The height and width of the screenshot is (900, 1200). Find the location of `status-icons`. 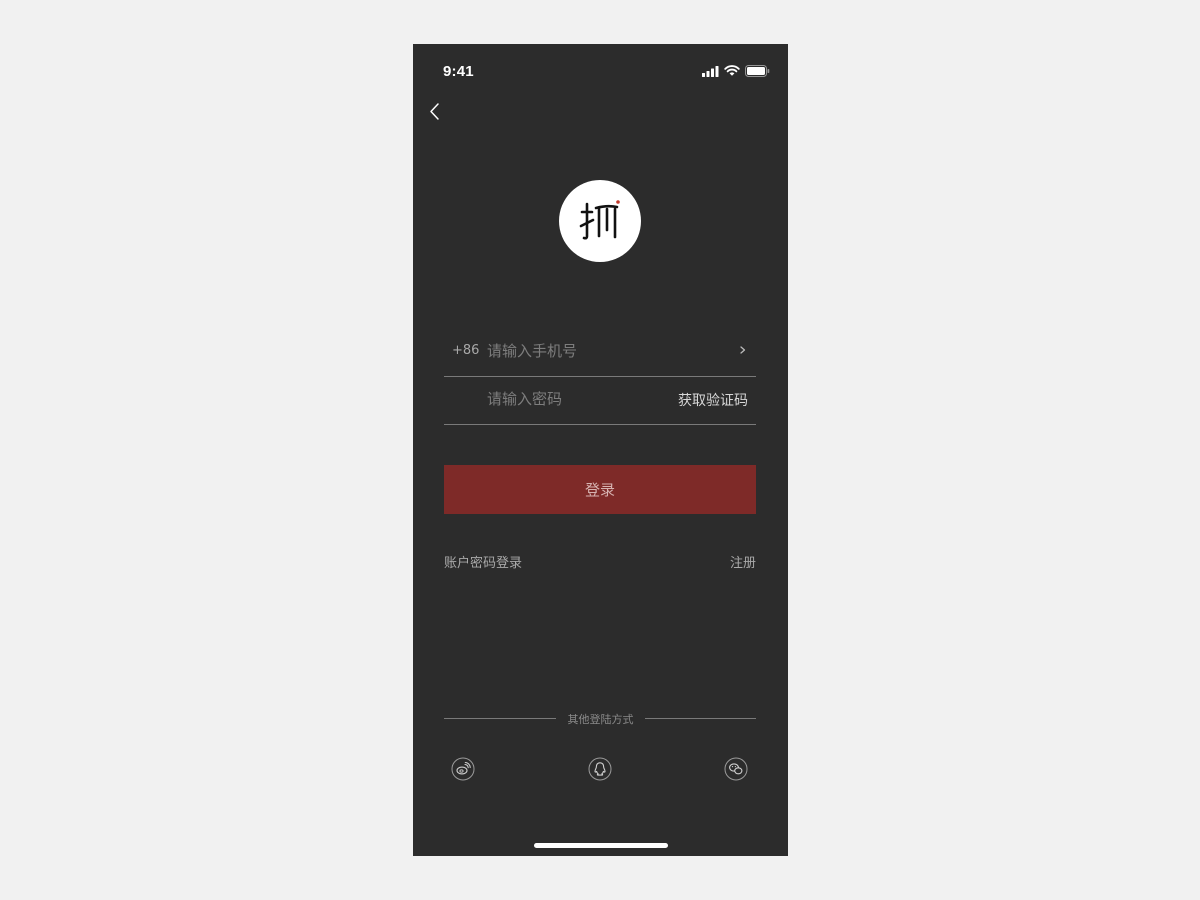

status-icons is located at coordinates (736, 71).